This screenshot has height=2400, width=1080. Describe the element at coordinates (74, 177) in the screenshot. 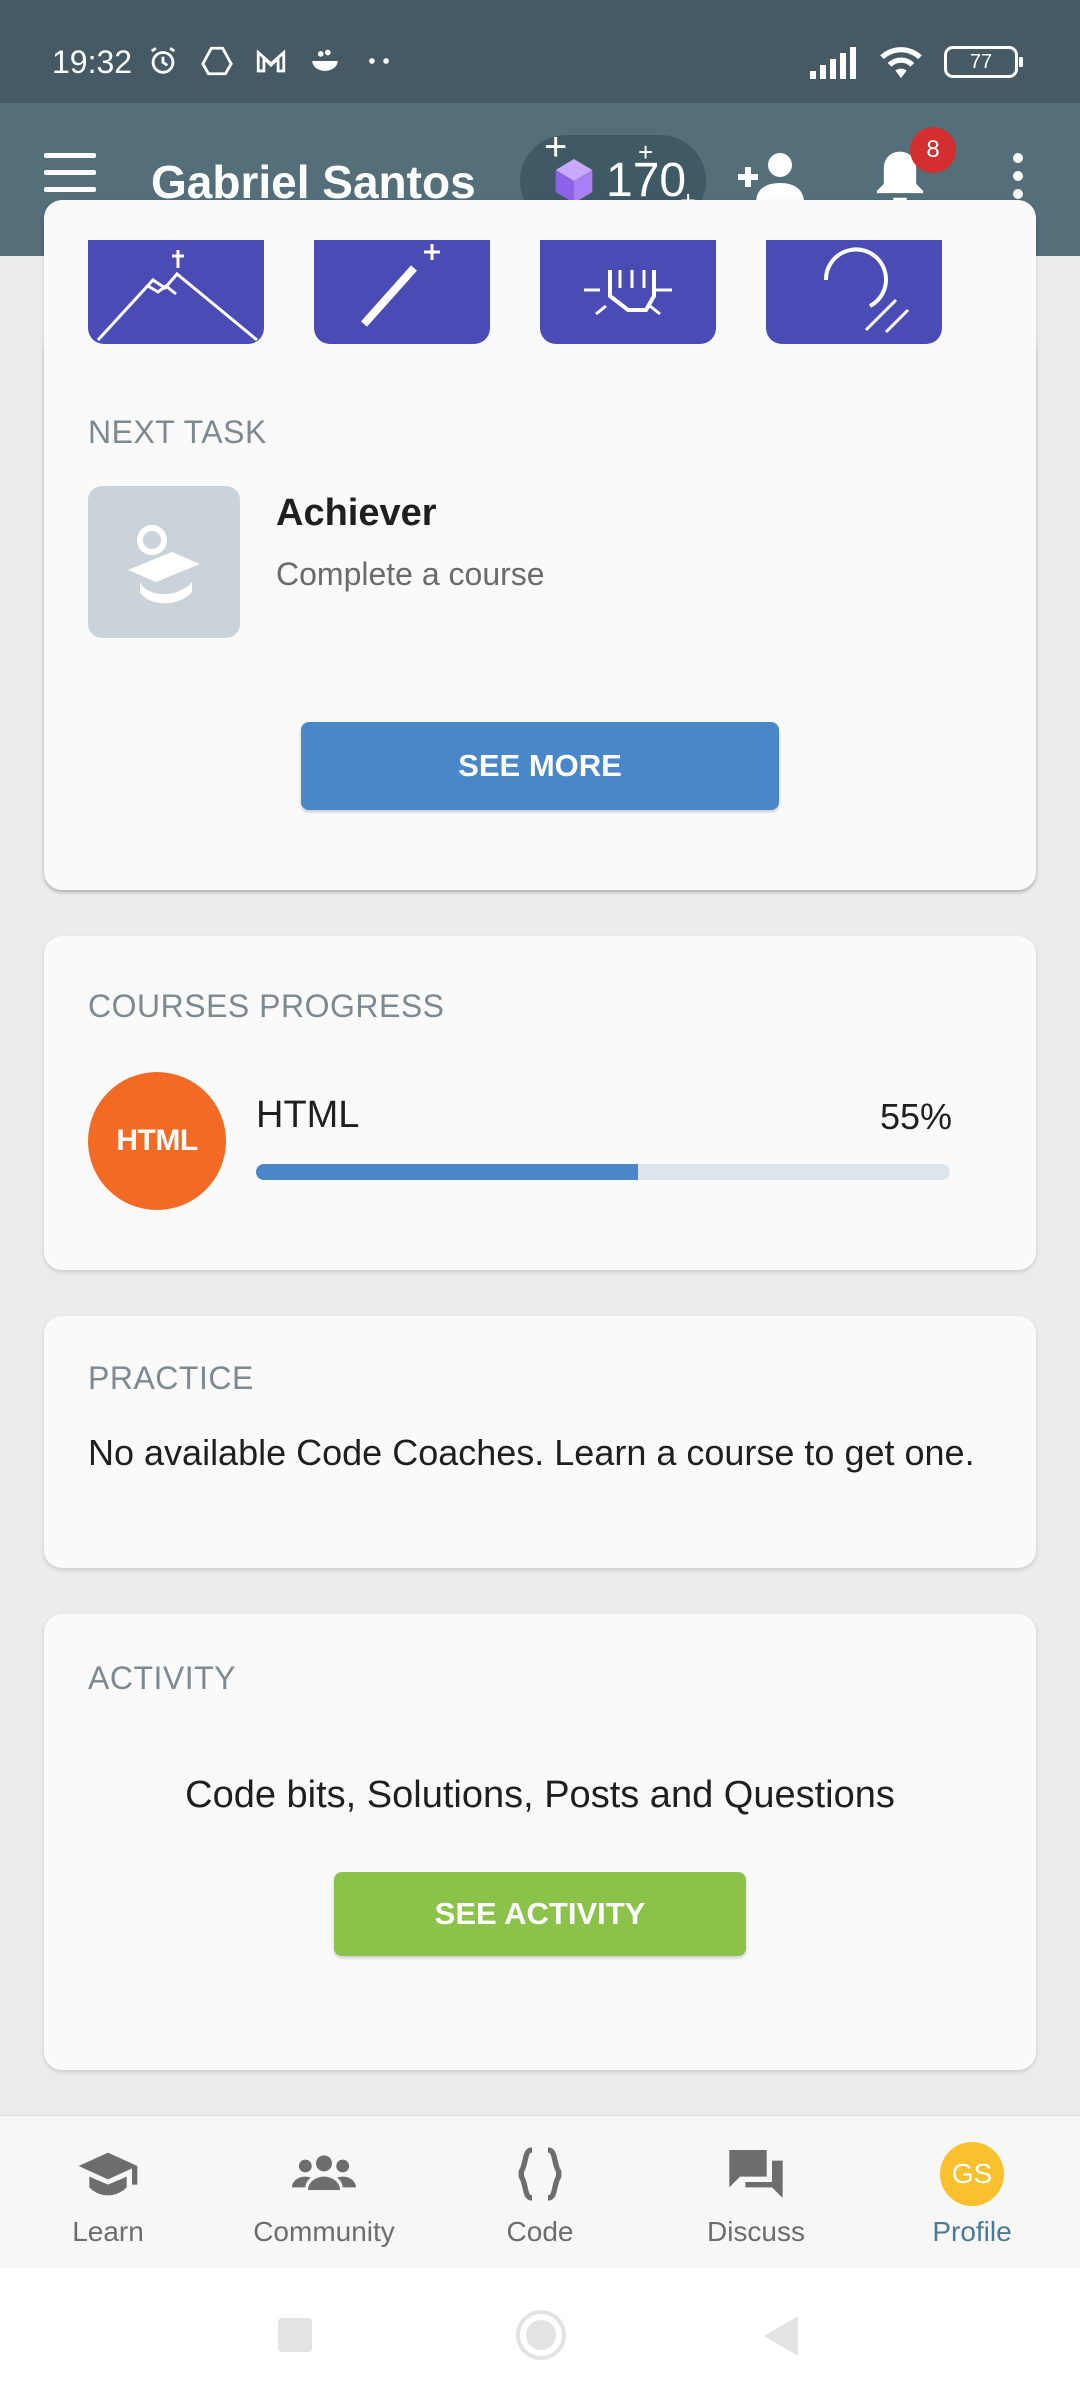

I see `menu-icon` at that location.